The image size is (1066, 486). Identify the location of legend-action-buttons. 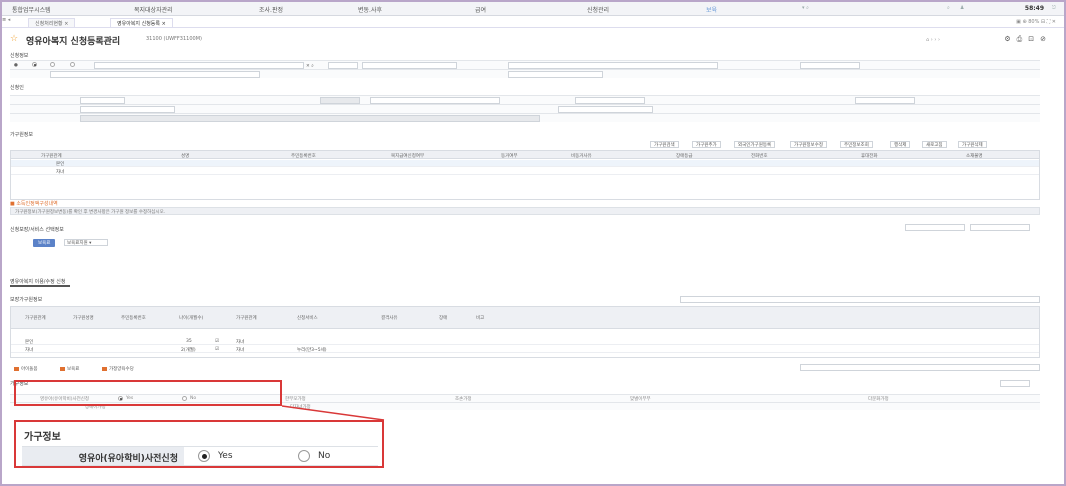
(920, 367).